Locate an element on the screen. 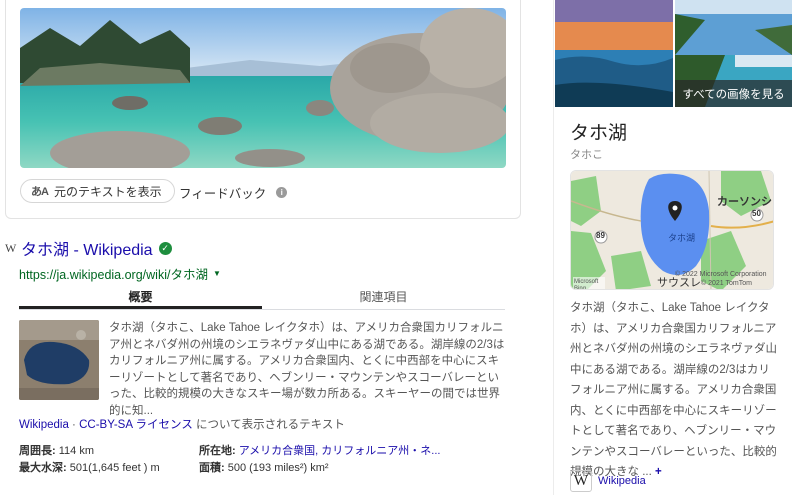 Image resolution: width=794 pixels, height=495 pixels. panel-source: W Wikipedia is located at coordinates (608, 481).